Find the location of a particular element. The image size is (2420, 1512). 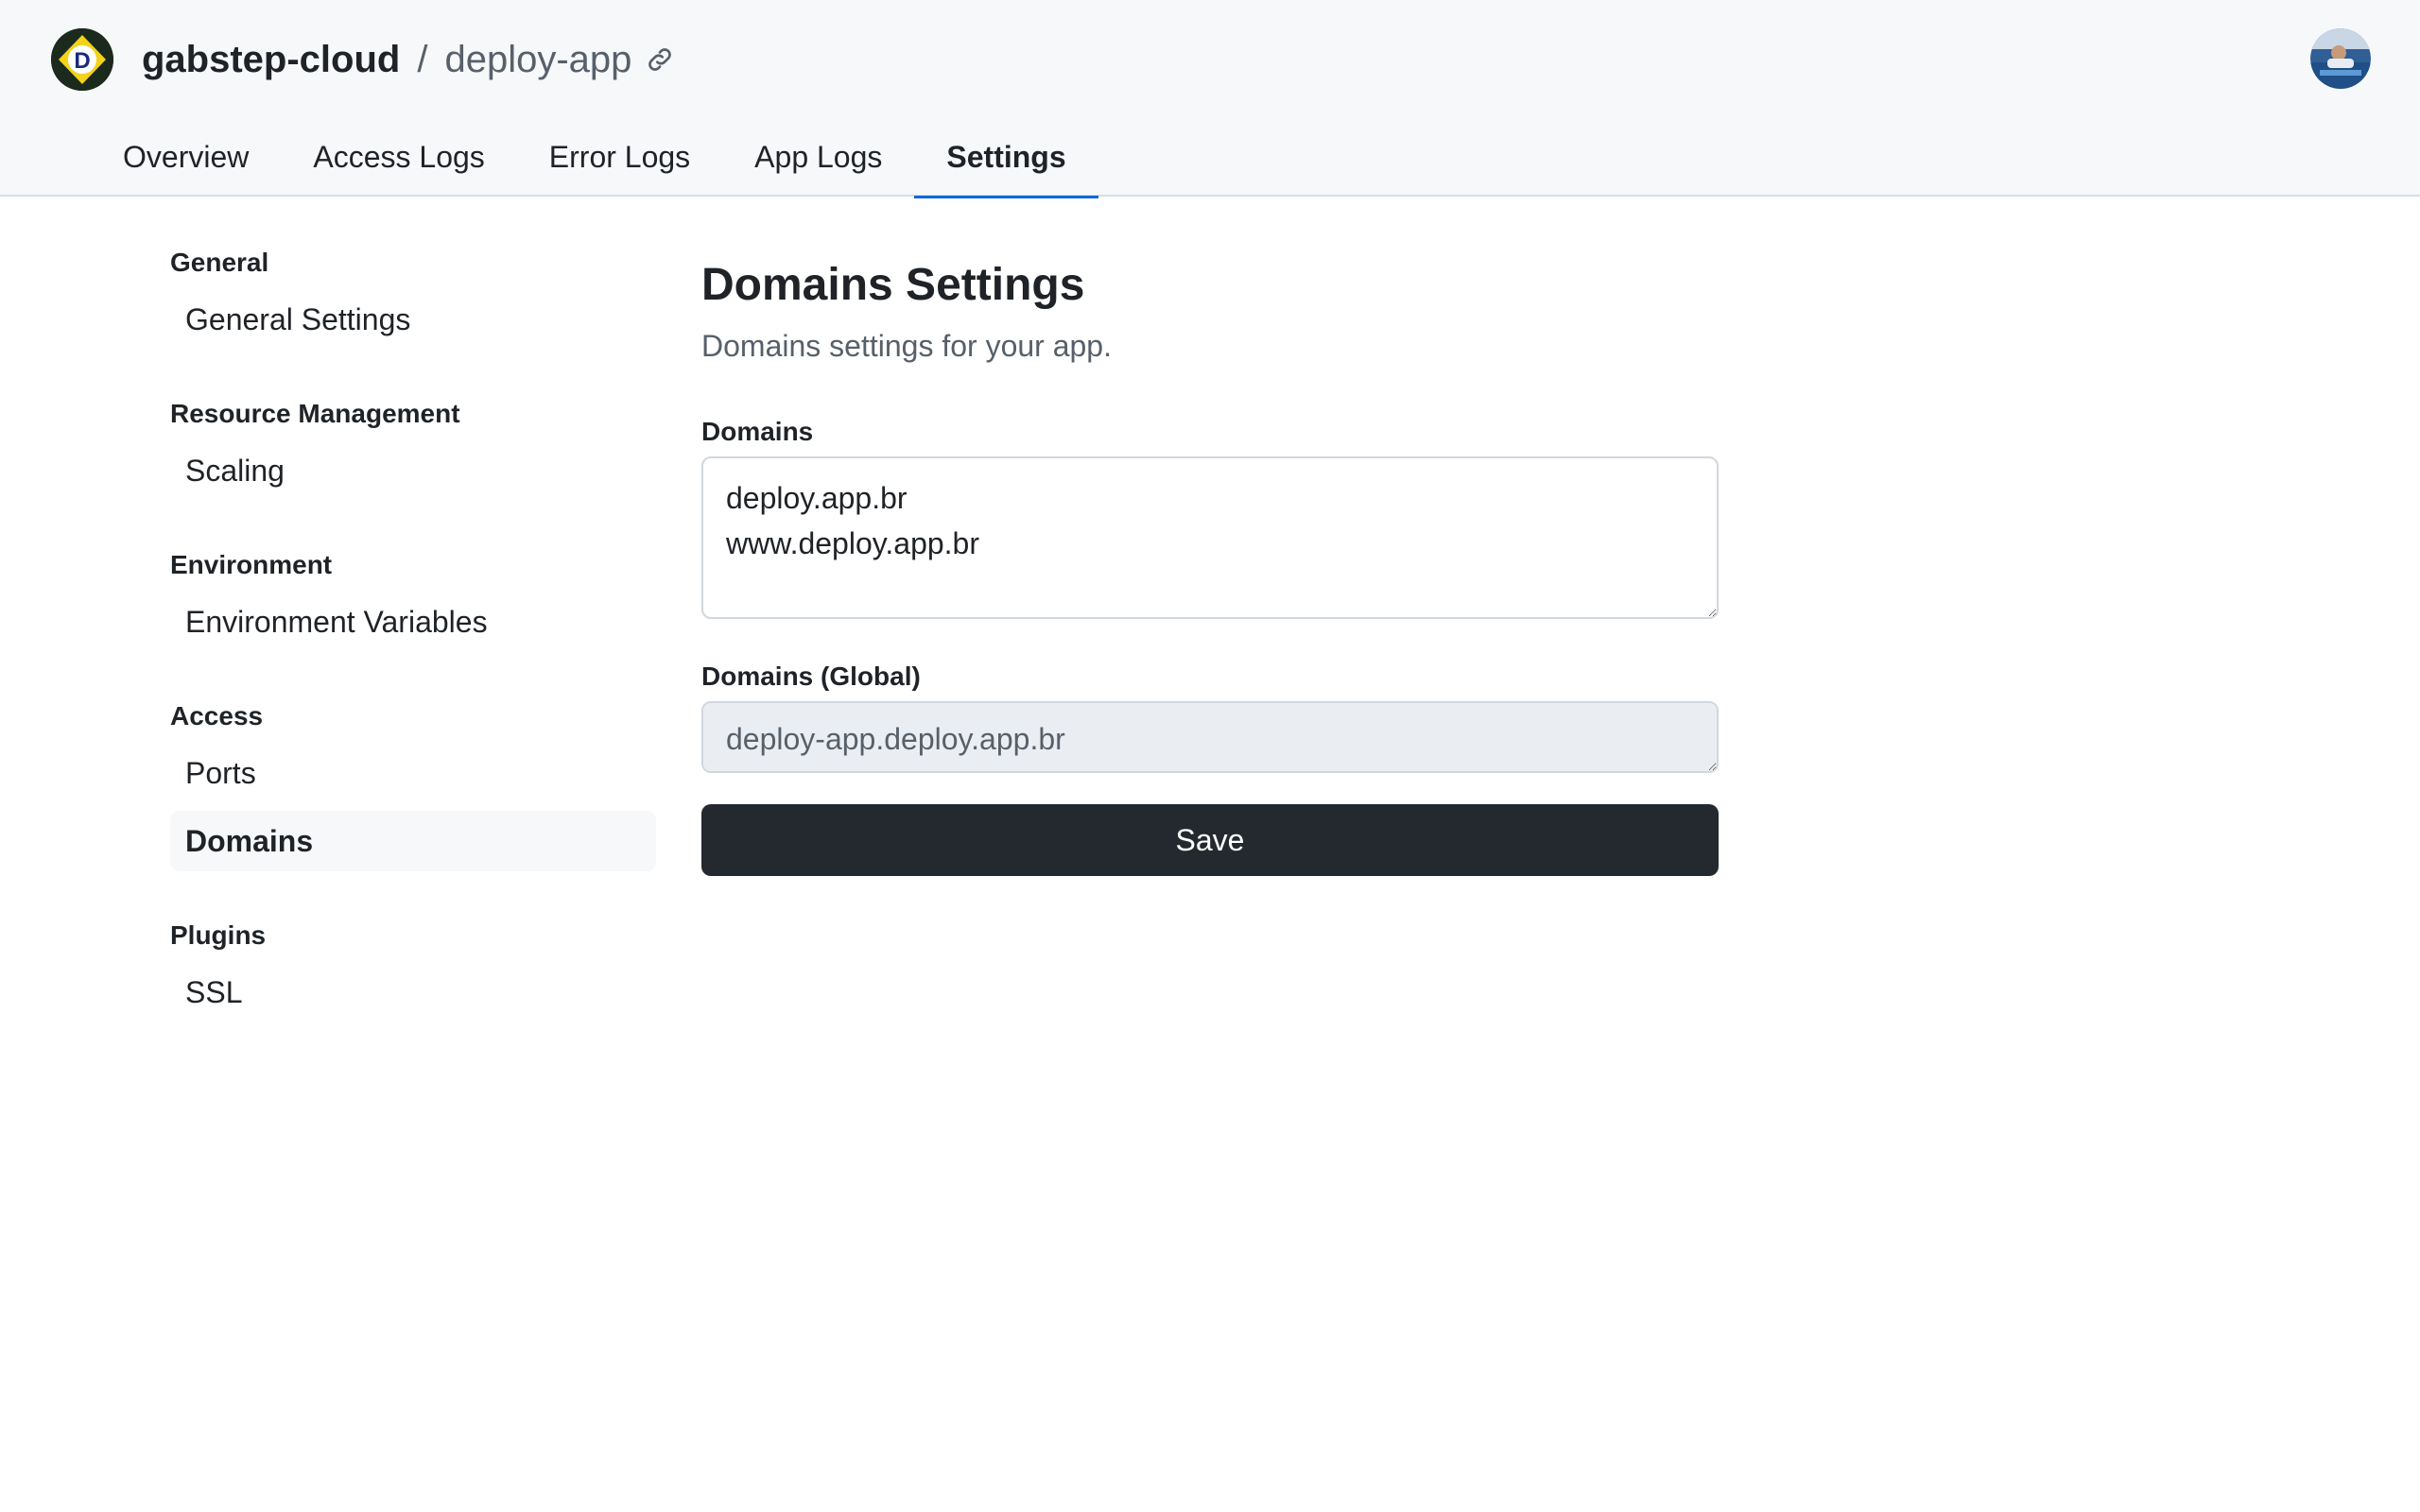

breadcrumb: D gabstep-cloud / deploy-app is located at coordinates (363, 59).